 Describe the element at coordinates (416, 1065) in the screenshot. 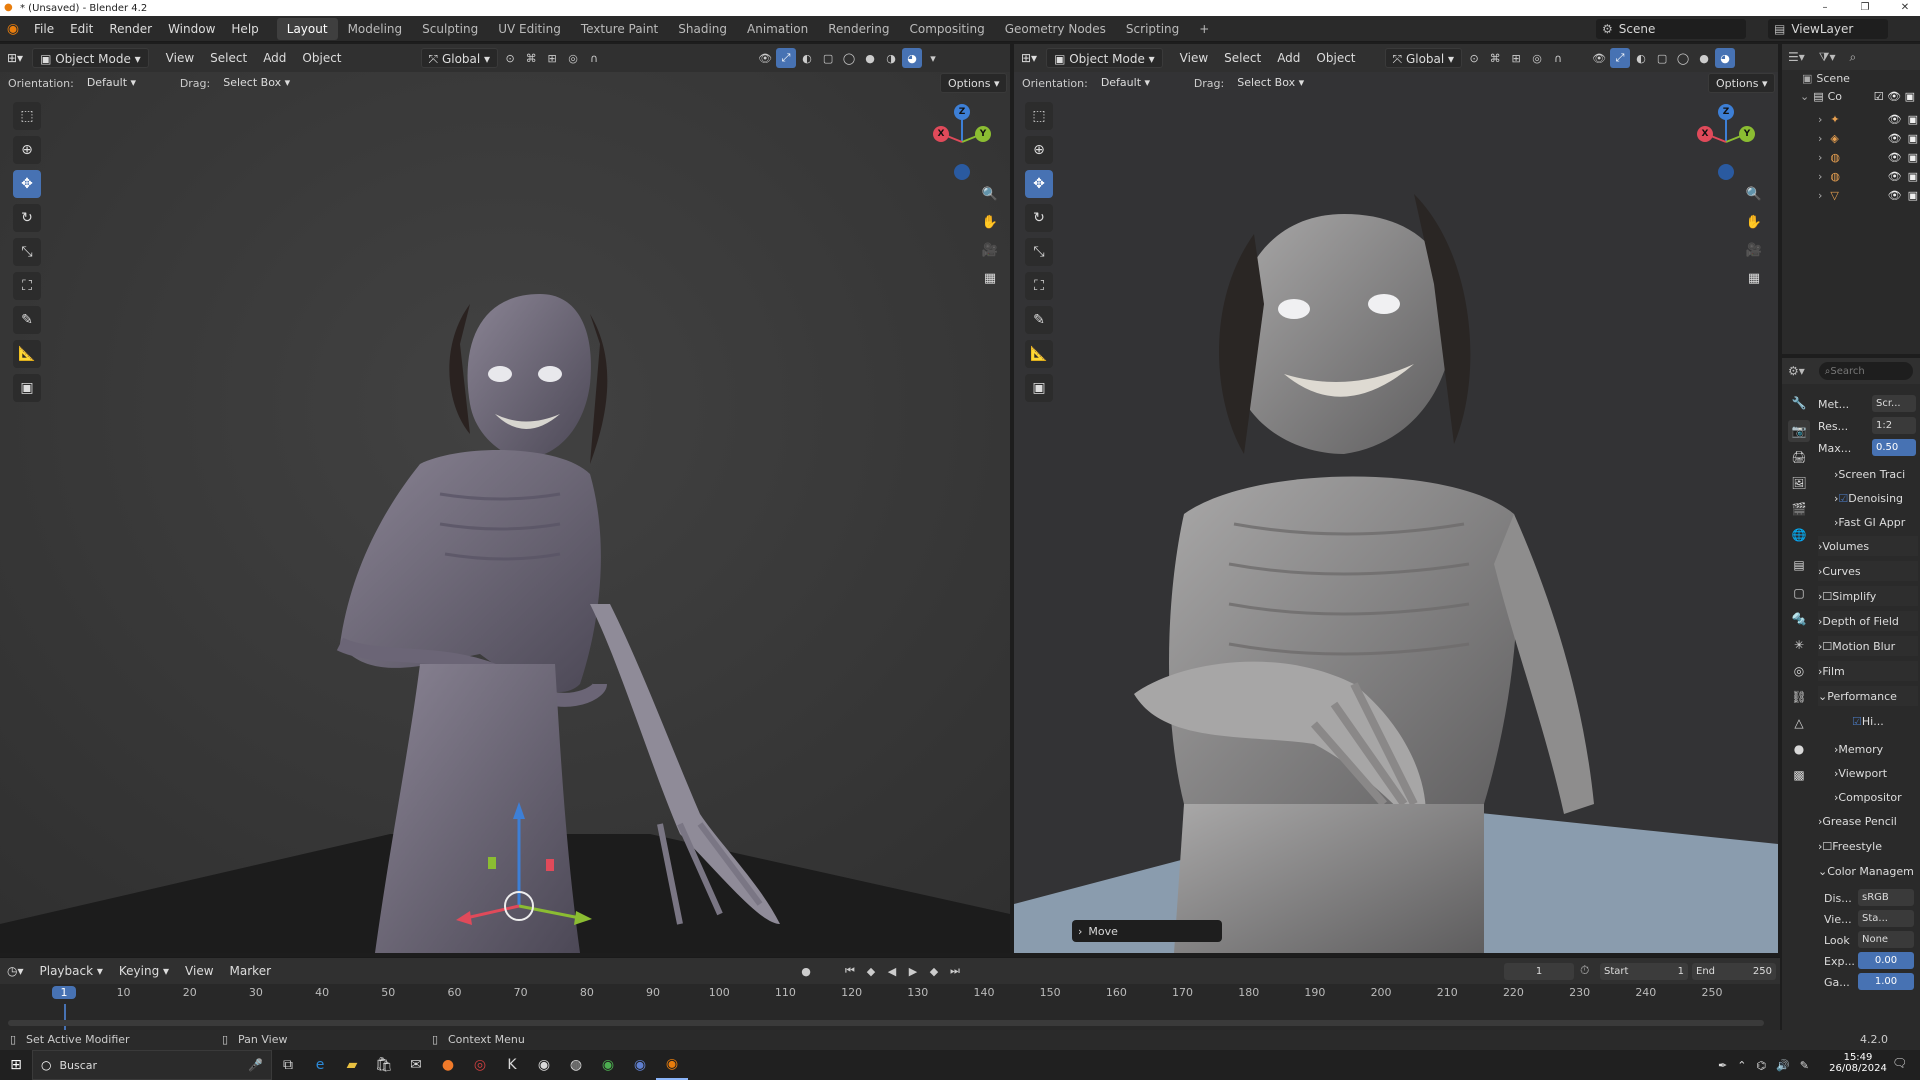

I see `mail-icon: ✉` at that location.